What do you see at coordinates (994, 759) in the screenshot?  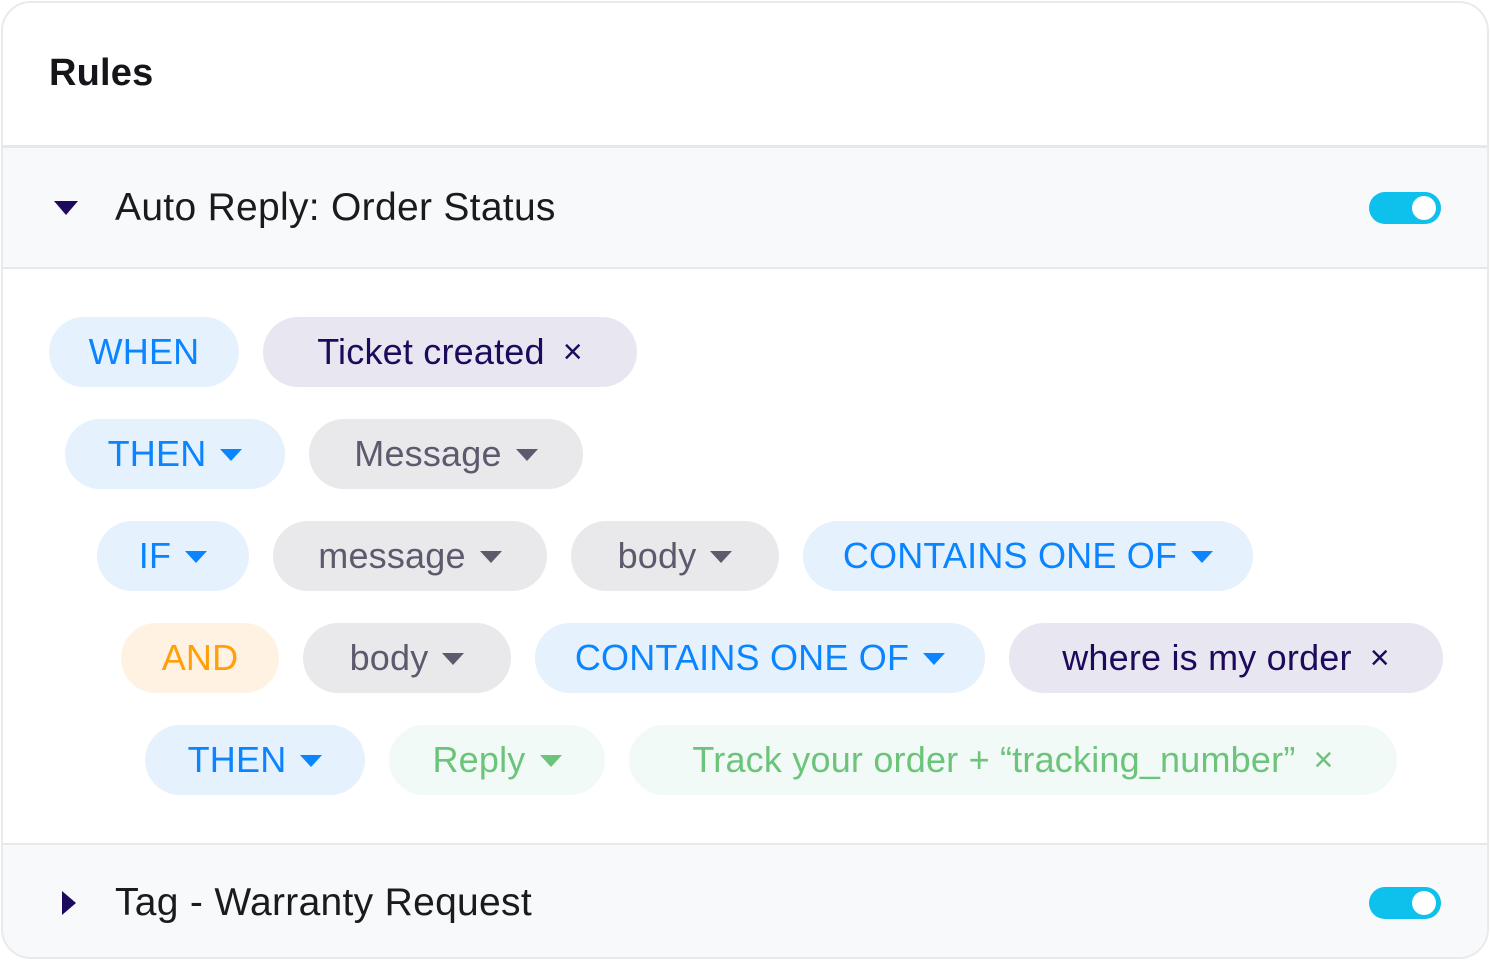 I see `chip-label: Track your order + “tracking_number”` at bounding box center [994, 759].